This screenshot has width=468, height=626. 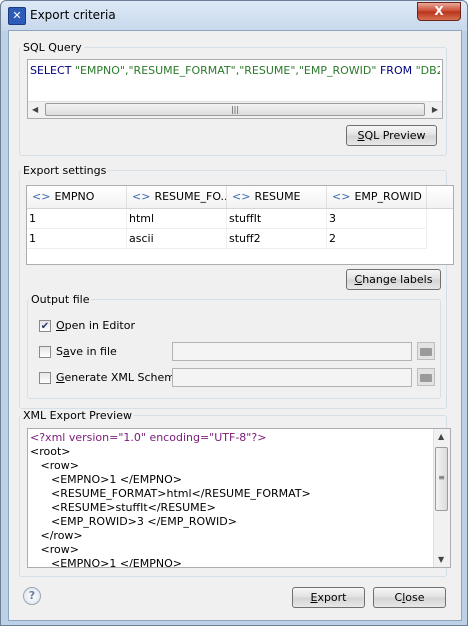 I want to click on xml-vertical-scrollbar: ▲ ≡ ▼, so click(x=441, y=498).